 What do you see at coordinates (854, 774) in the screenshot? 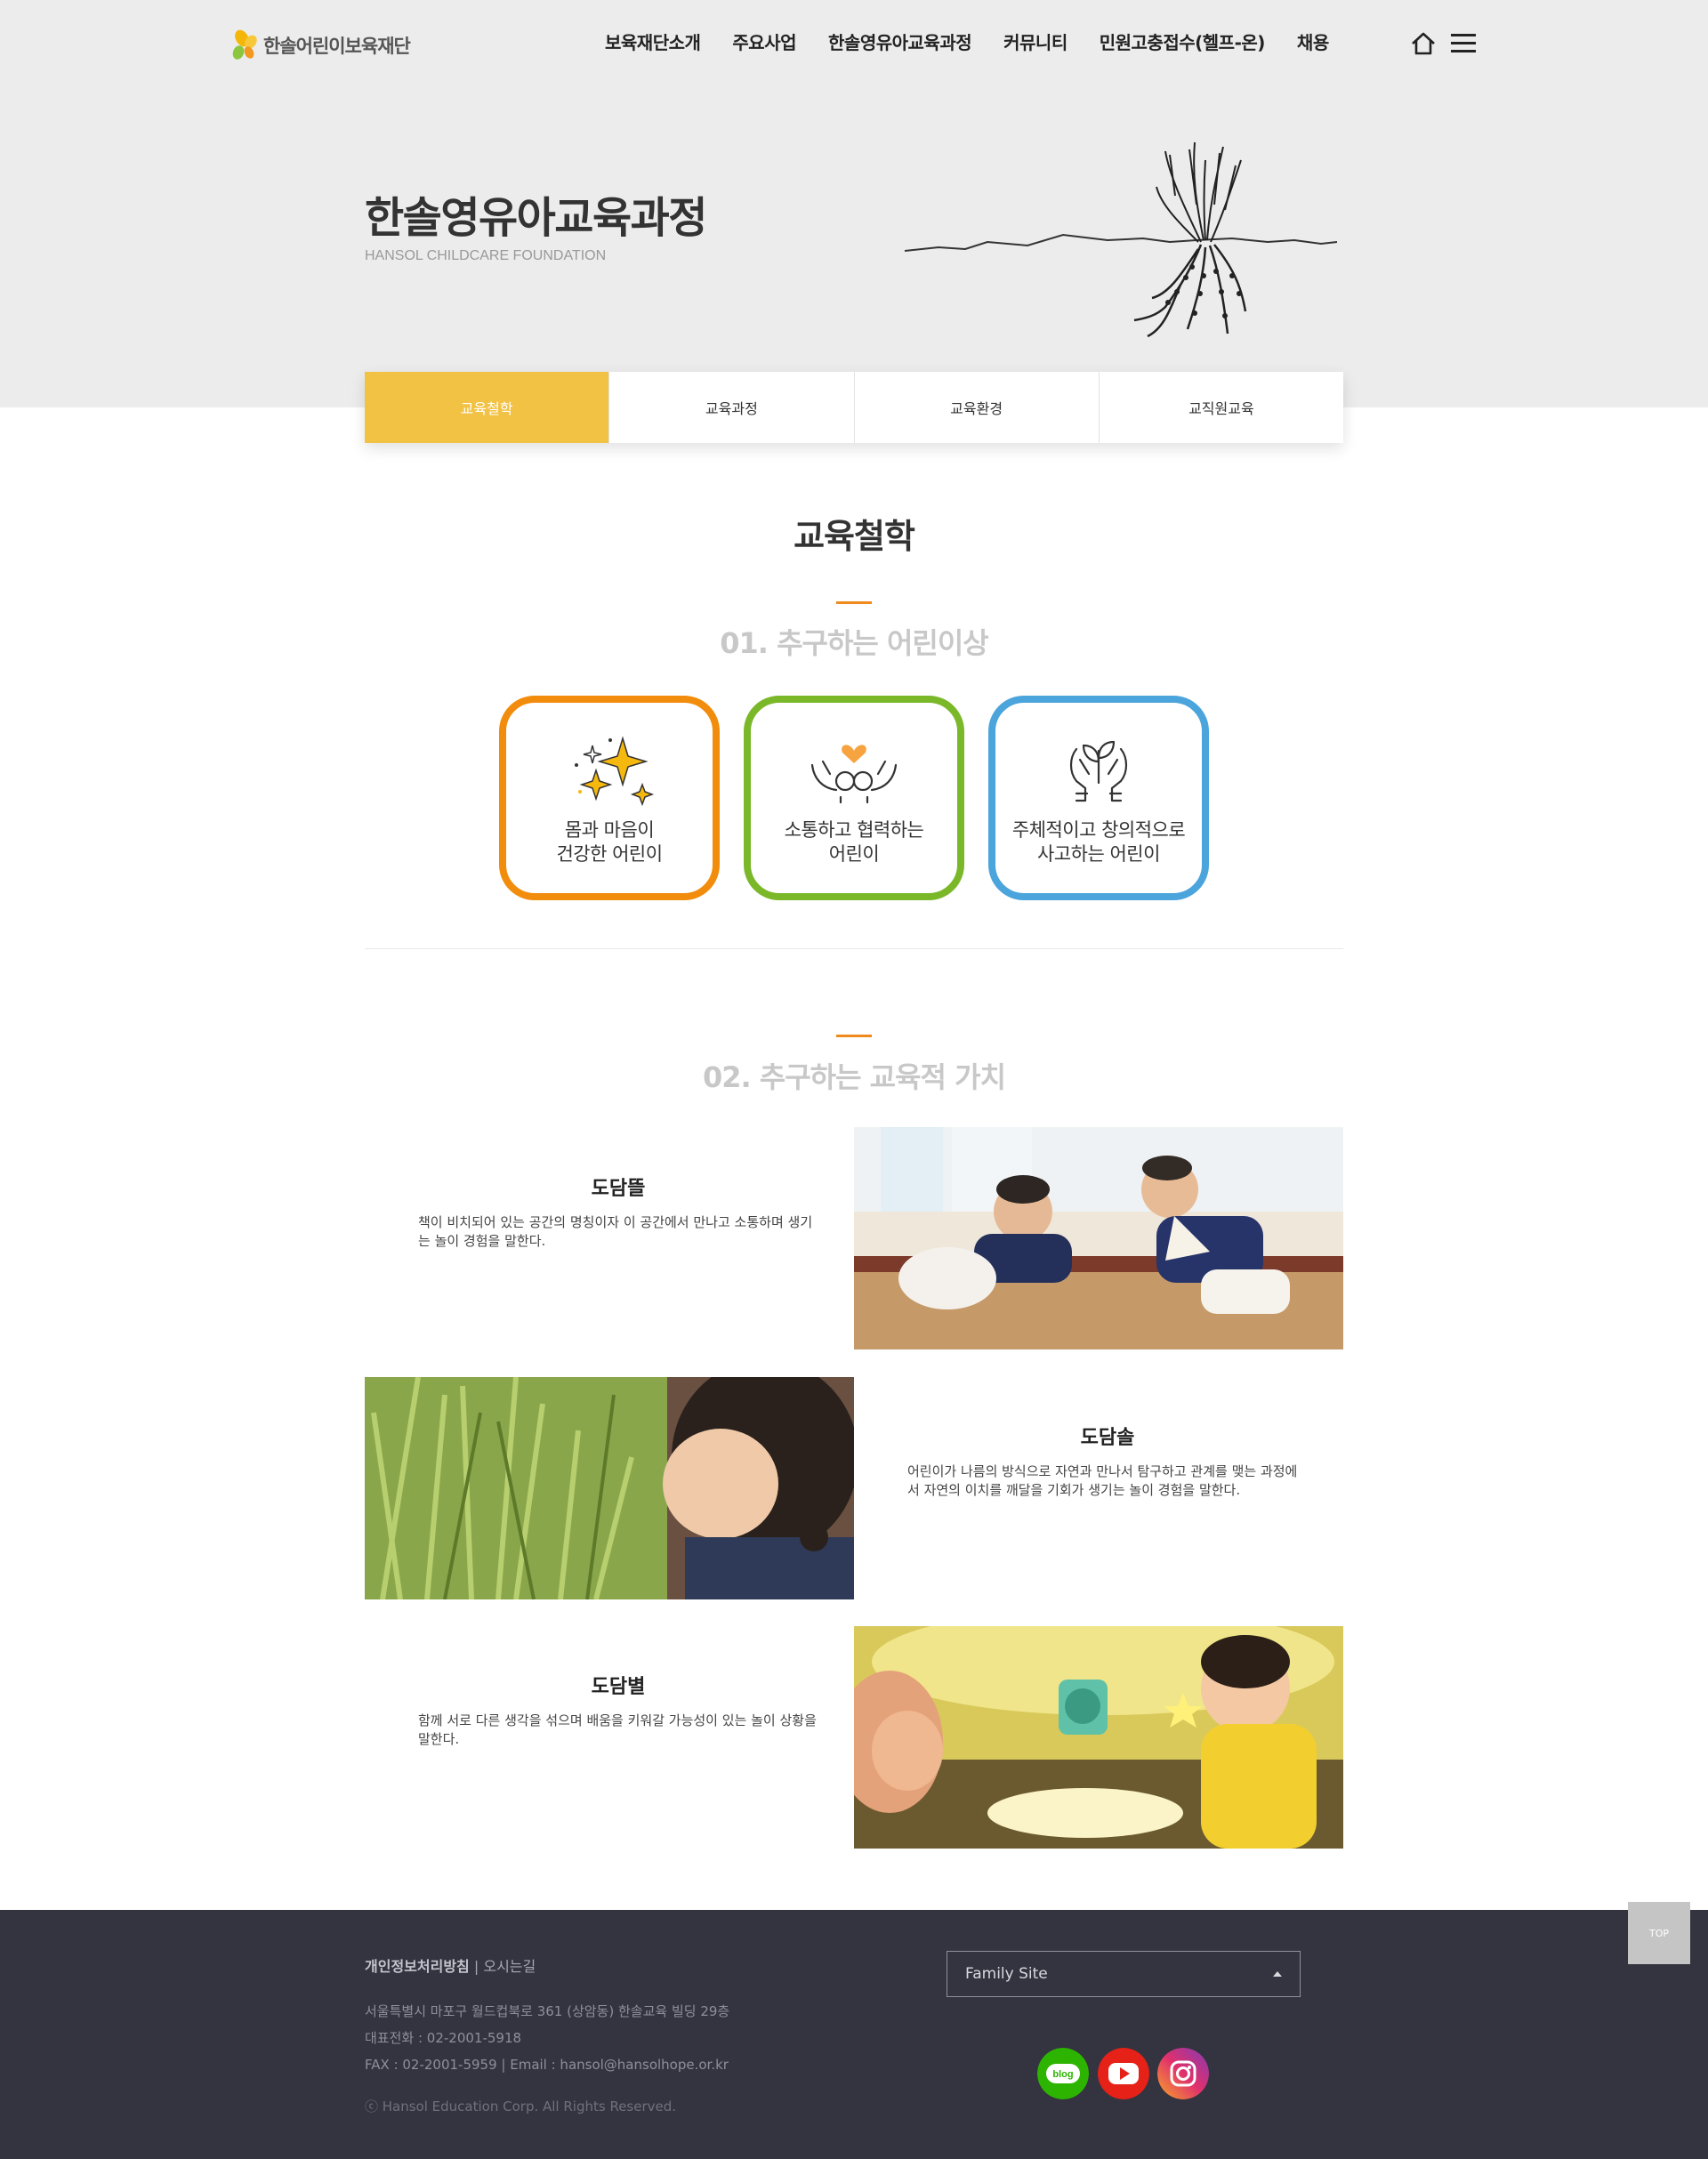
I see `hands-heart-icon` at bounding box center [854, 774].